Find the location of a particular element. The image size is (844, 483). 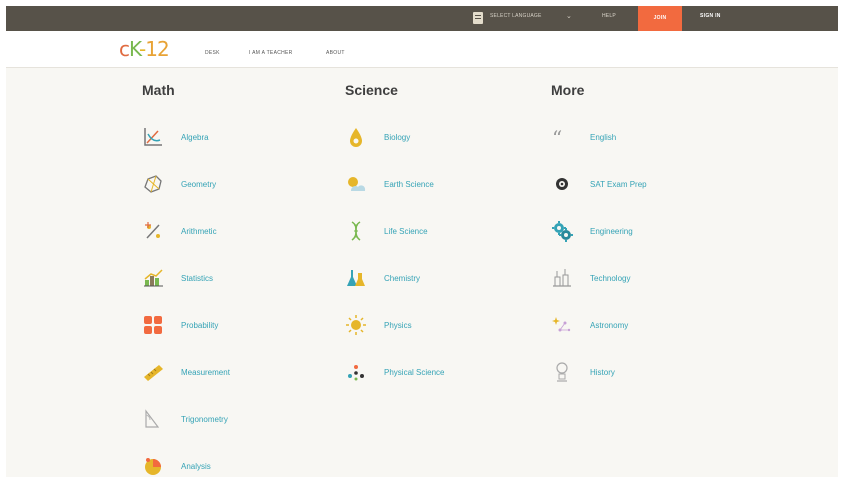

subject-link-astronomy: Astronomy is located at coordinates (641, 326).